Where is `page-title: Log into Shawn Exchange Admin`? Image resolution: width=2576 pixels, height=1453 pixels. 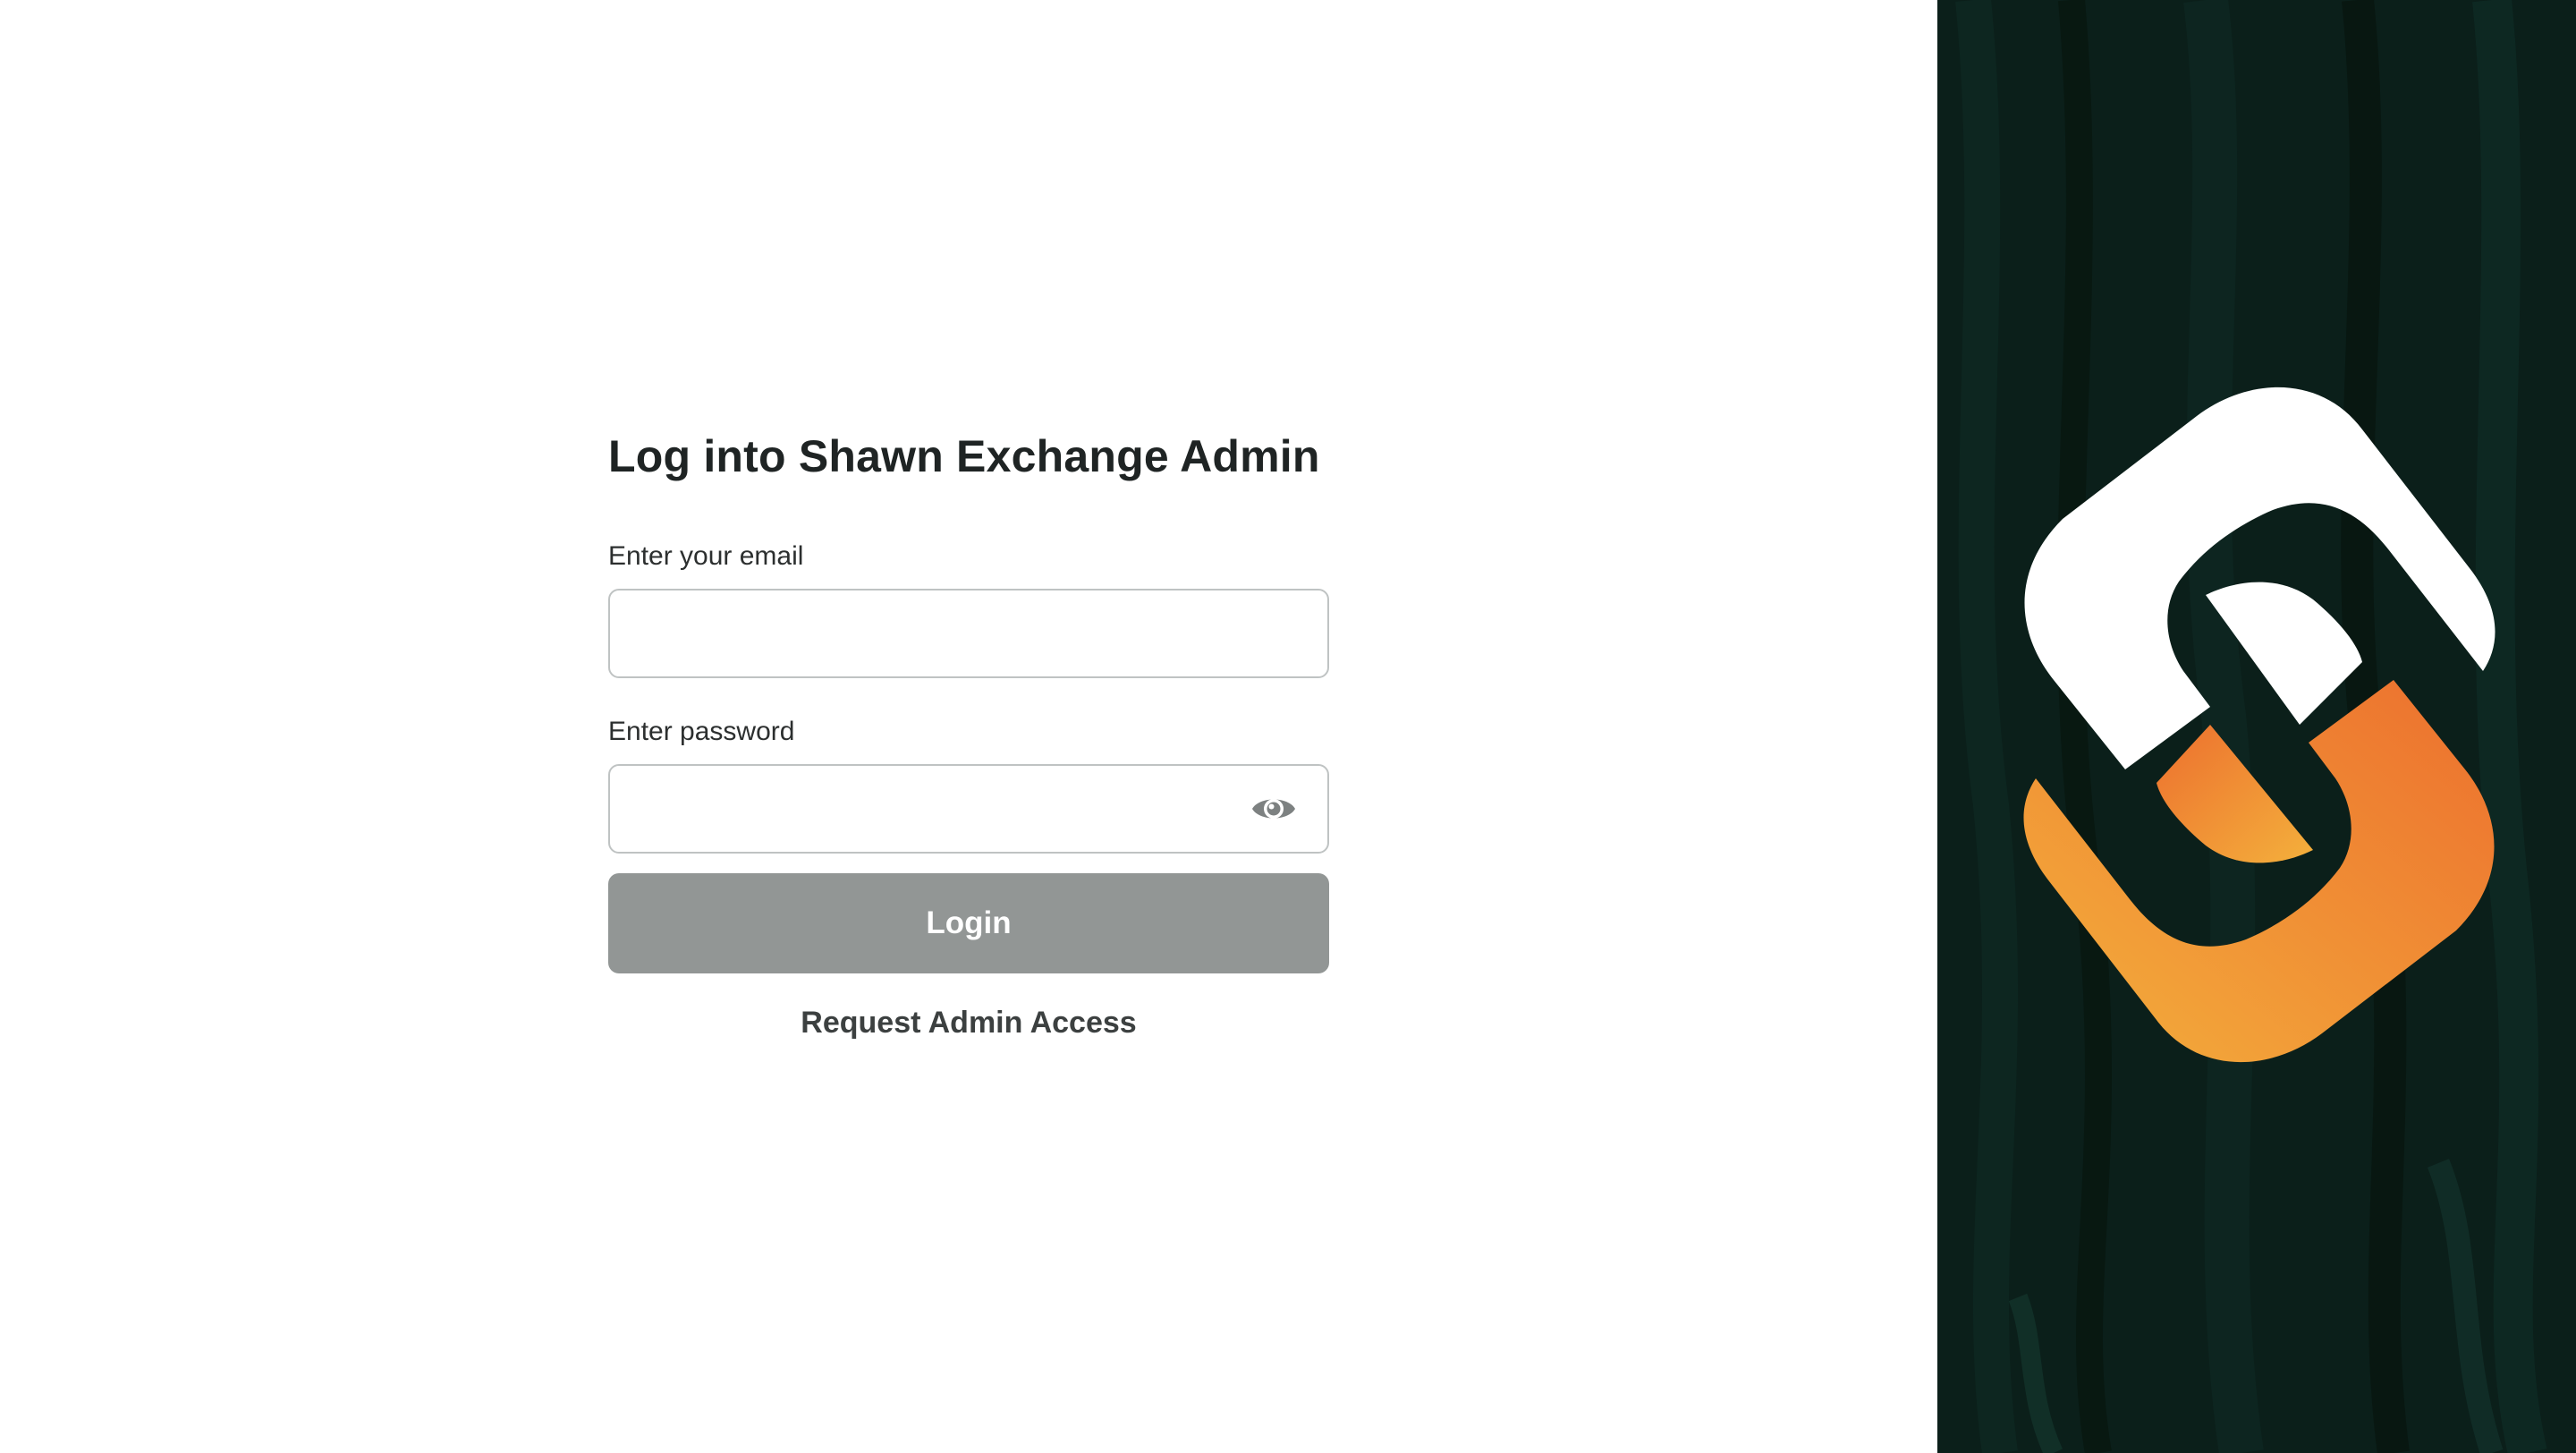 page-title: Log into Shawn Exchange Admin is located at coordinates (964, 456).